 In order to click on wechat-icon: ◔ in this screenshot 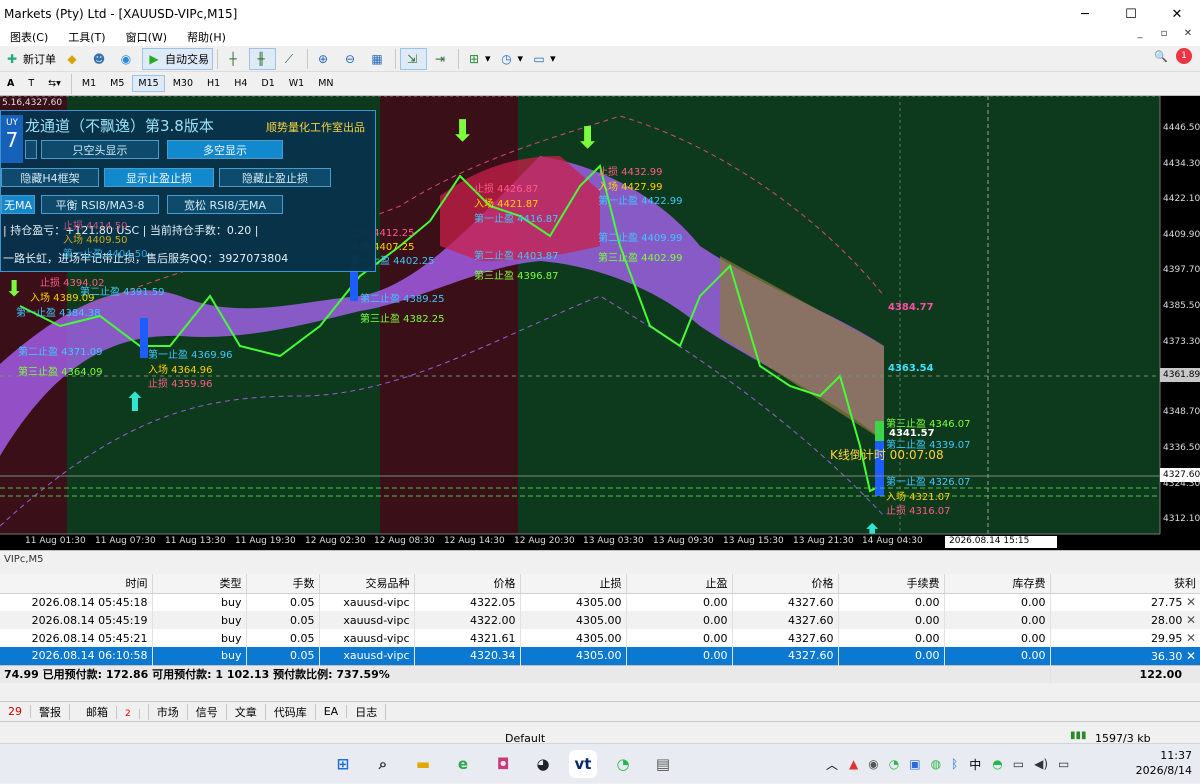, I will do `click(623, 764)`.